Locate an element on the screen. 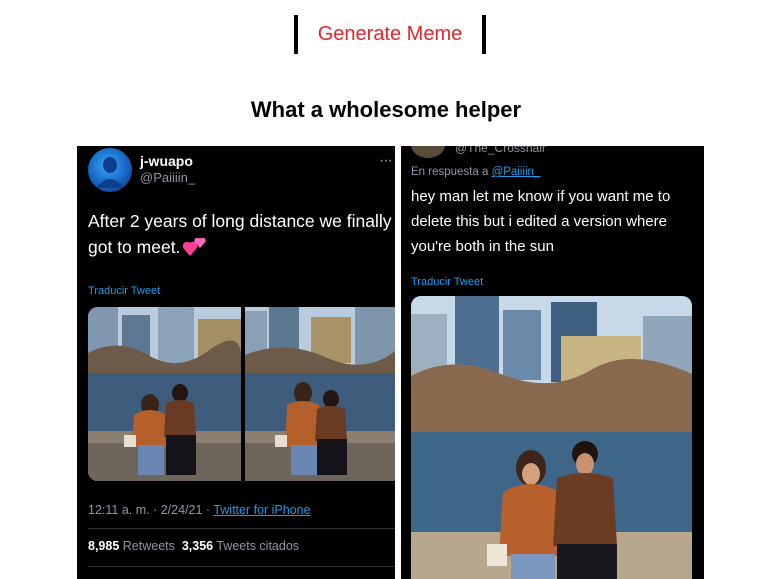 Image resolution: width=772 pixels, height=579 pixels. meme-title: What a wholesome helper is located at coordinates (386, 109).